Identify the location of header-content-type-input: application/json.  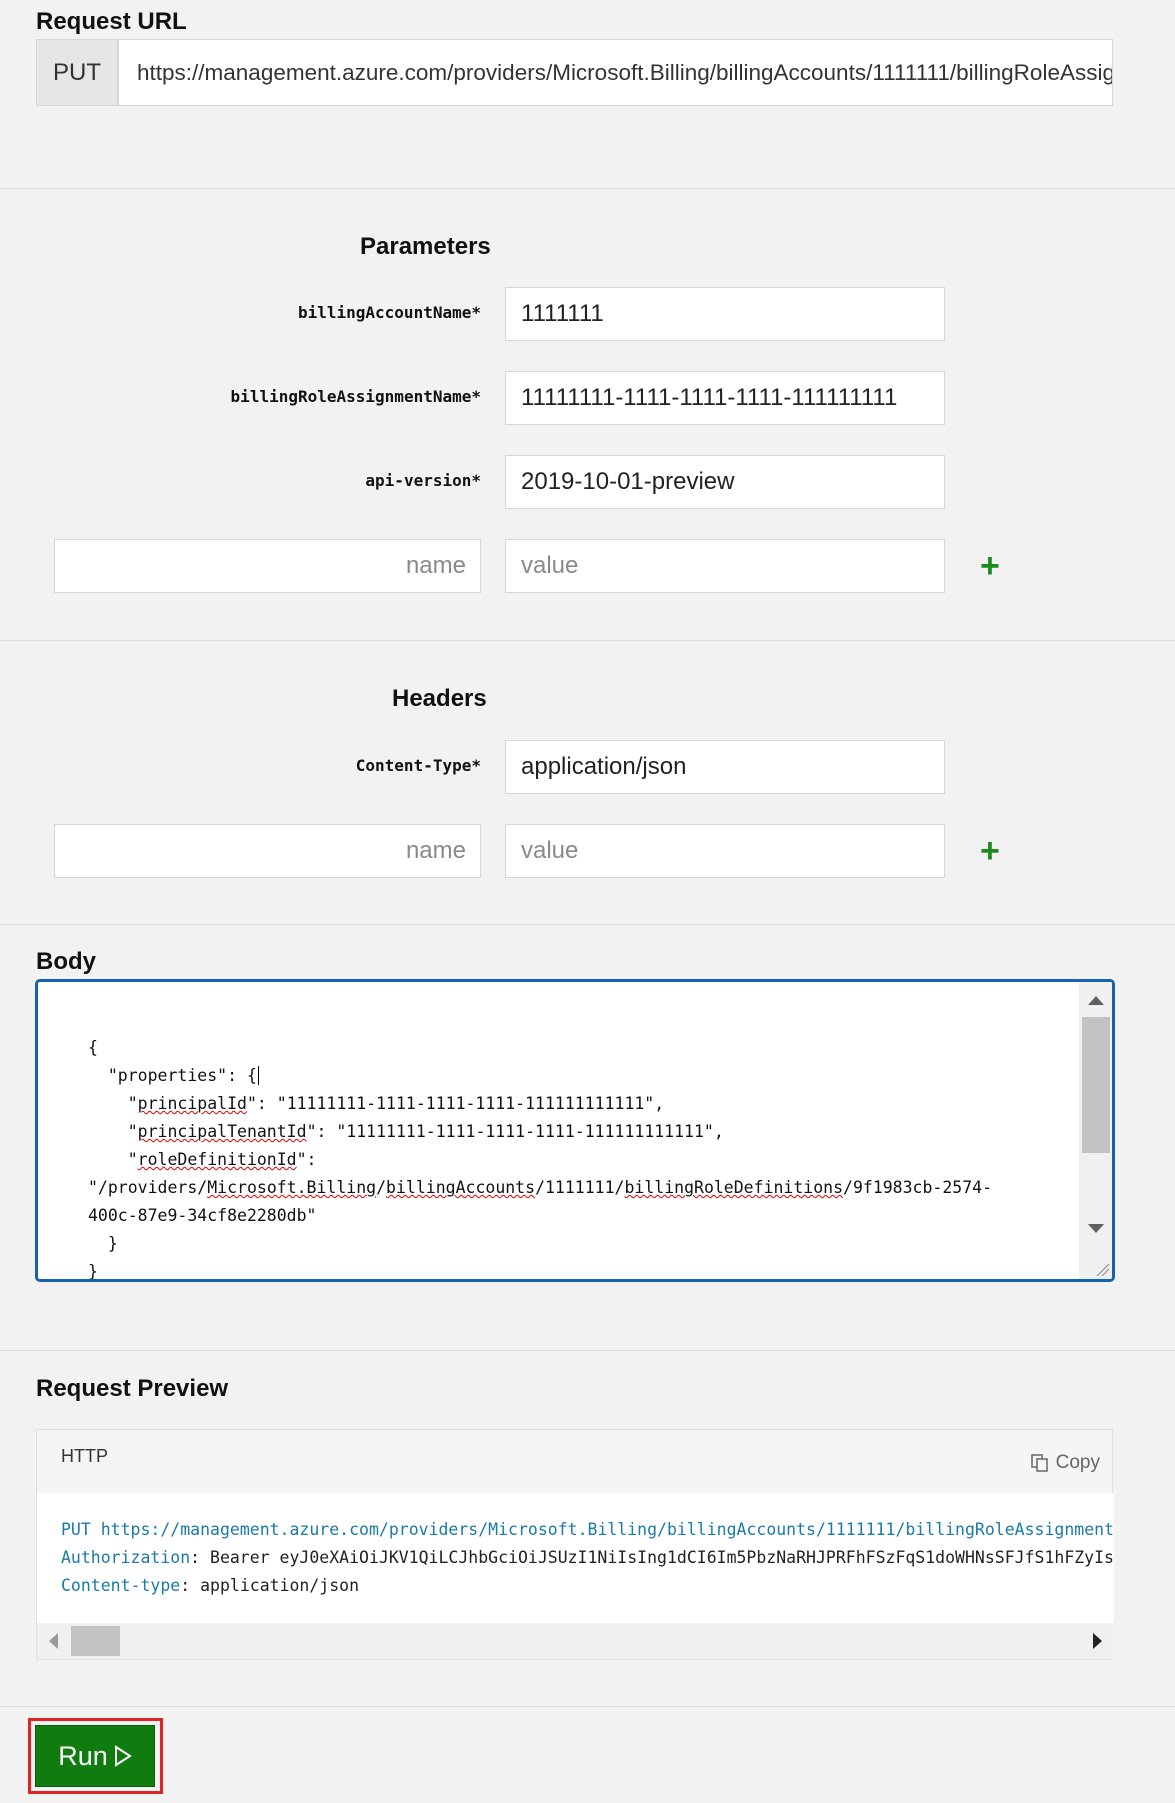
(725, 767).